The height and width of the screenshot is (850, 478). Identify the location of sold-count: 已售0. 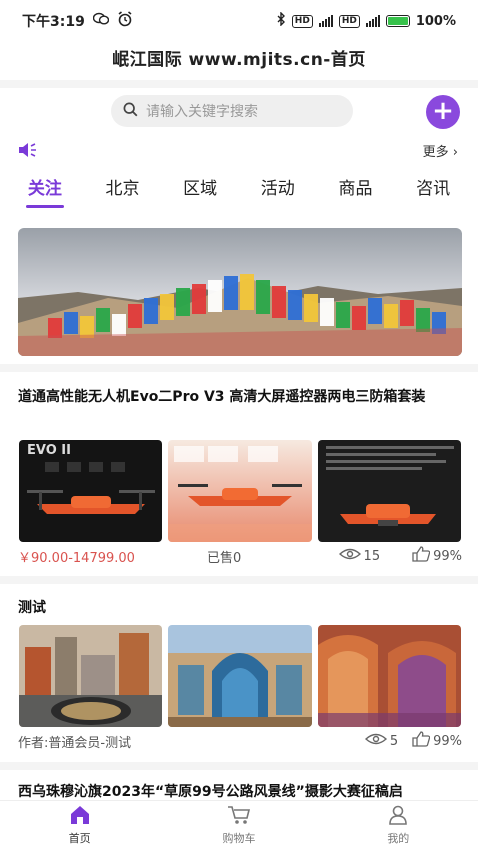
(224, 558).